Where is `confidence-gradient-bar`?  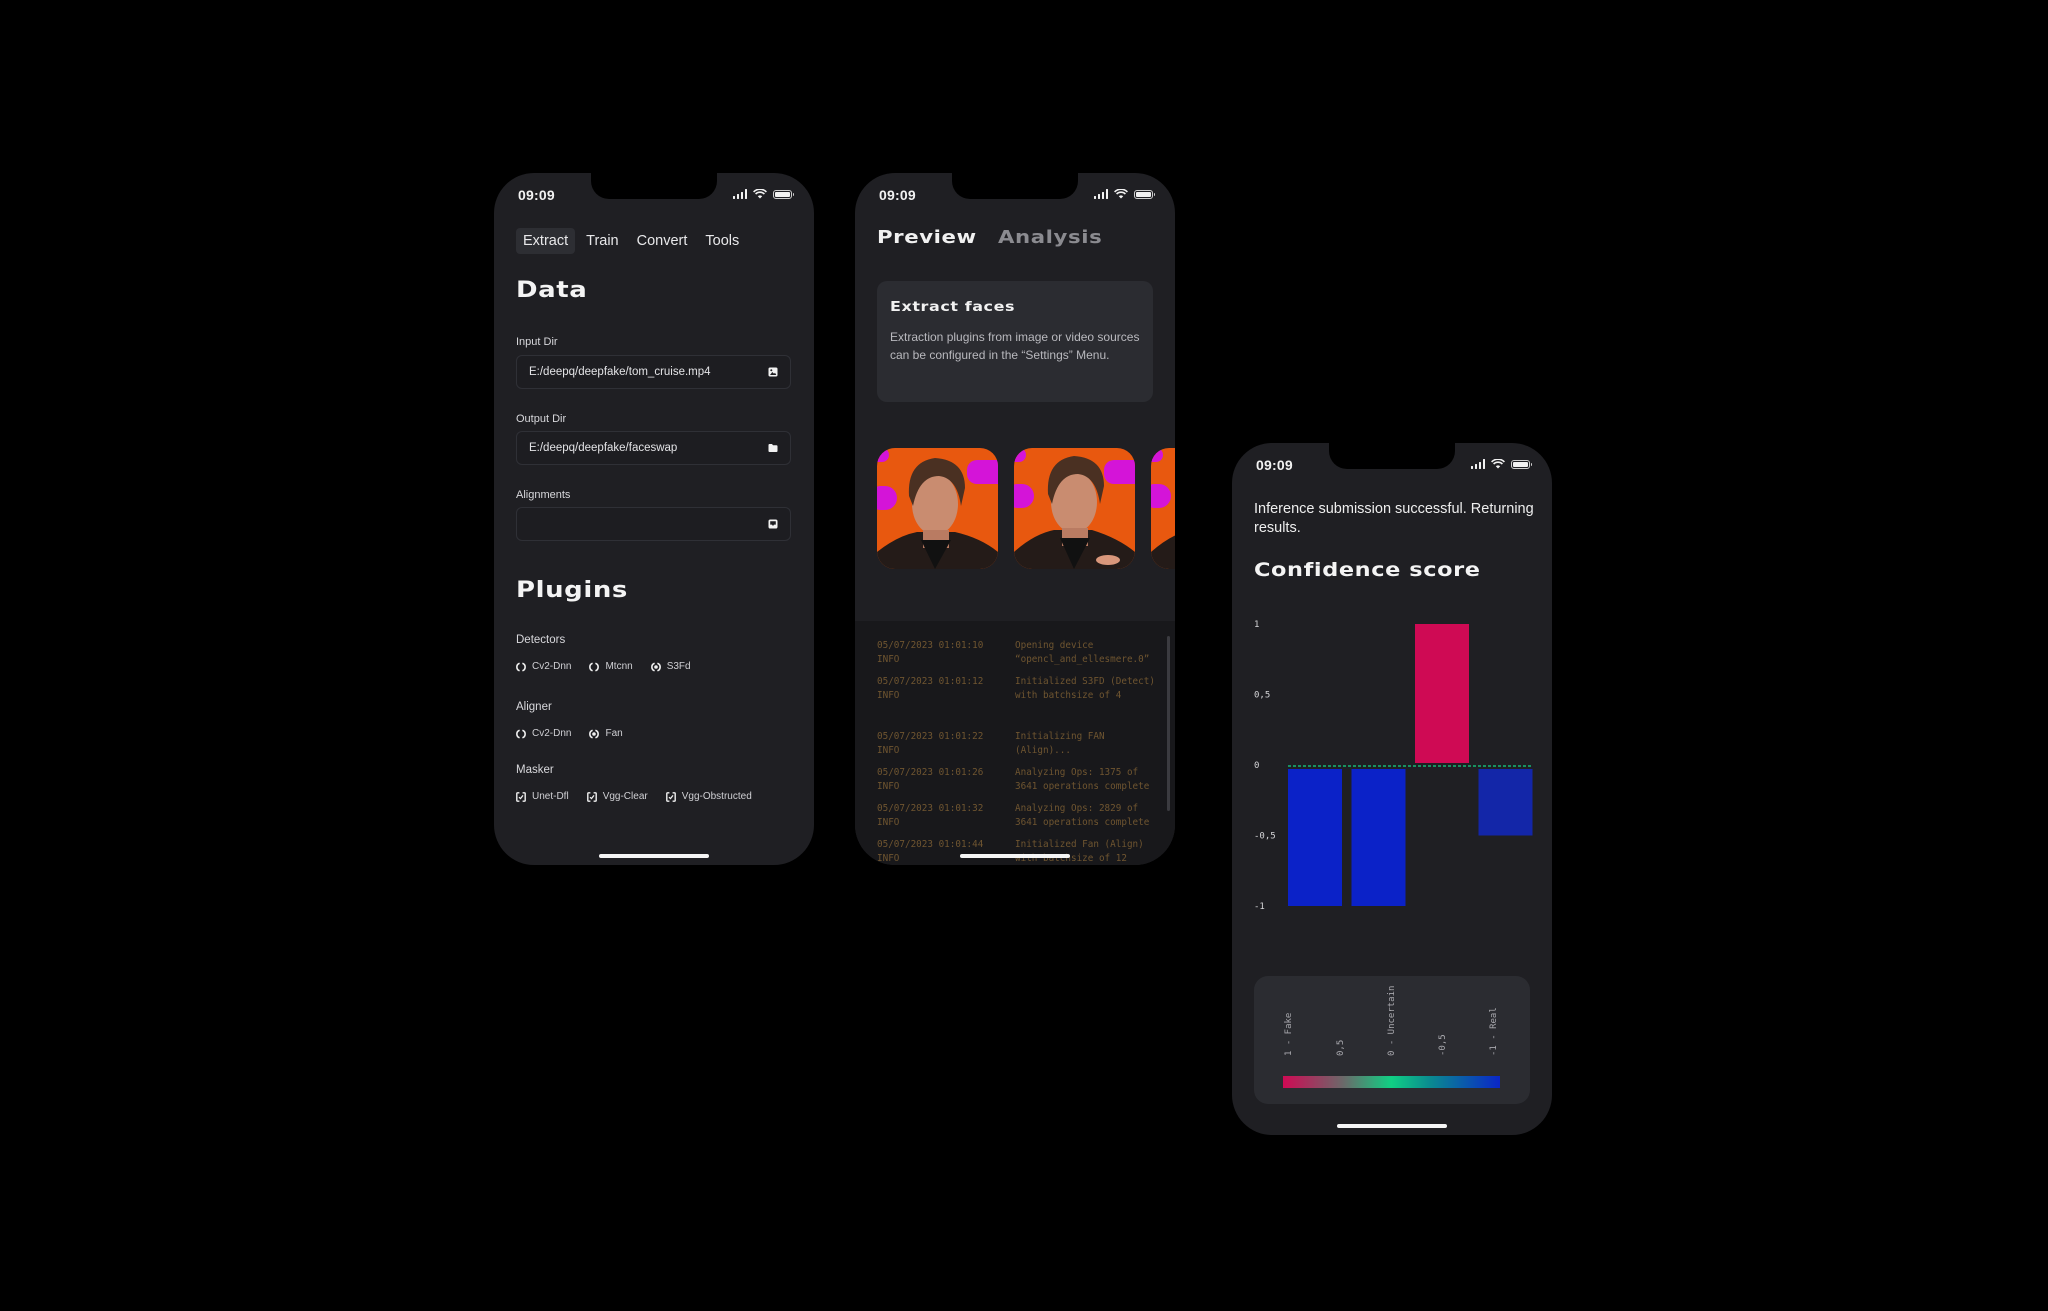 confidence-gradient-bar is located at coordinates (1391, 1082).